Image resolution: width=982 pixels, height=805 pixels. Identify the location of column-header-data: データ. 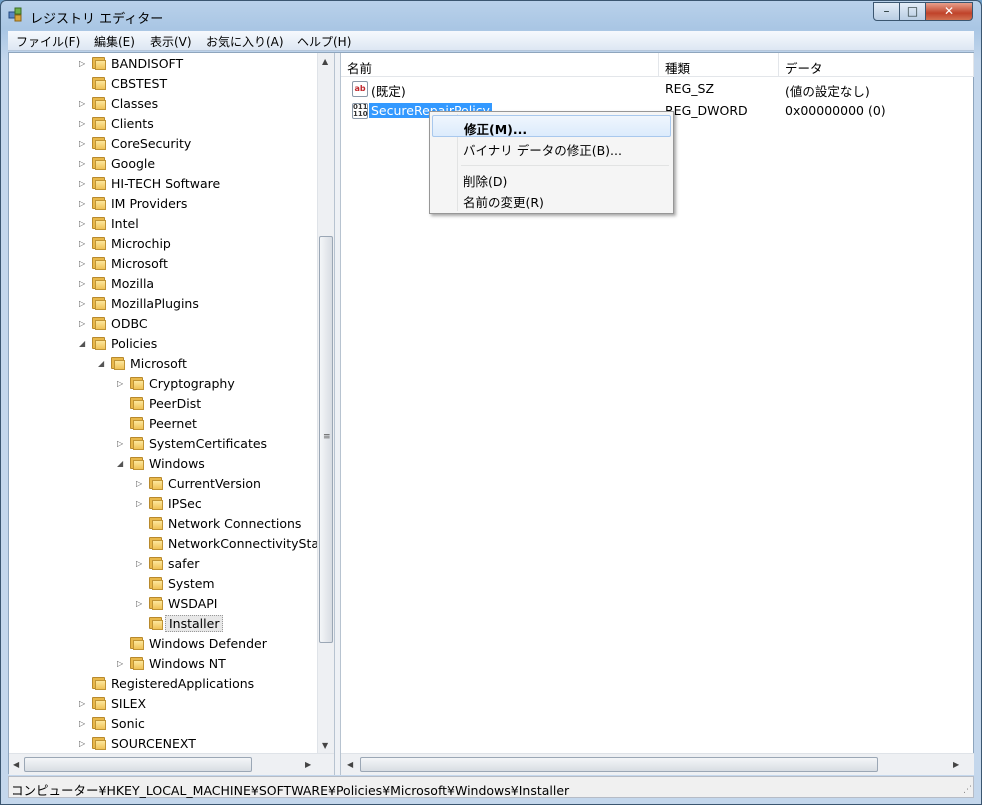
(876, 65).